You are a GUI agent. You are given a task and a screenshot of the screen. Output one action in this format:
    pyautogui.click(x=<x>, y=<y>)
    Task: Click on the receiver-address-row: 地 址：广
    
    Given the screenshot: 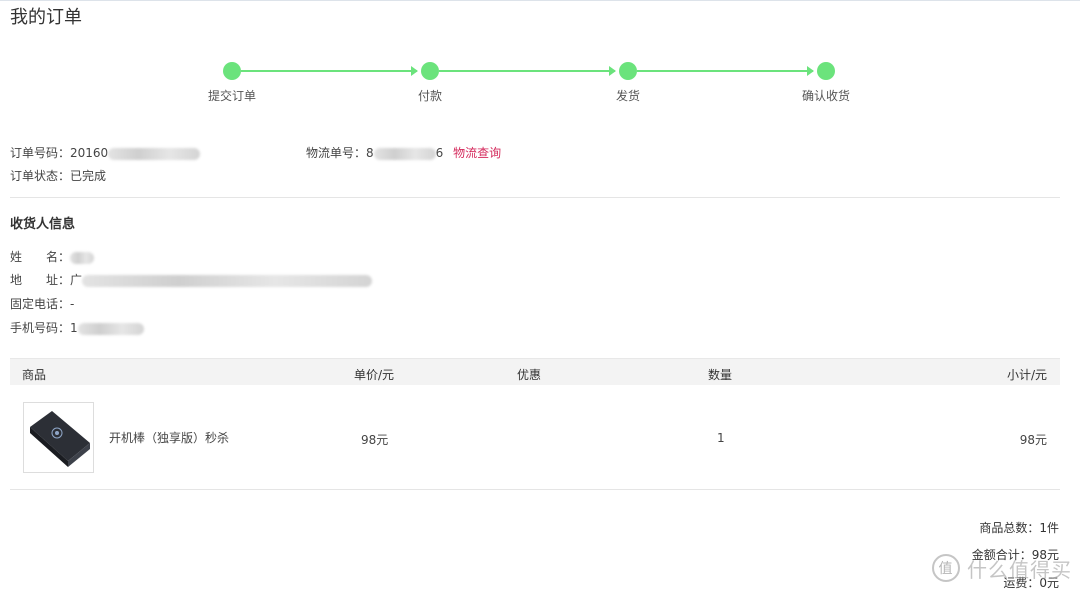 What is the action you would take?
    pyautogui.click(x=191, y=279)
    